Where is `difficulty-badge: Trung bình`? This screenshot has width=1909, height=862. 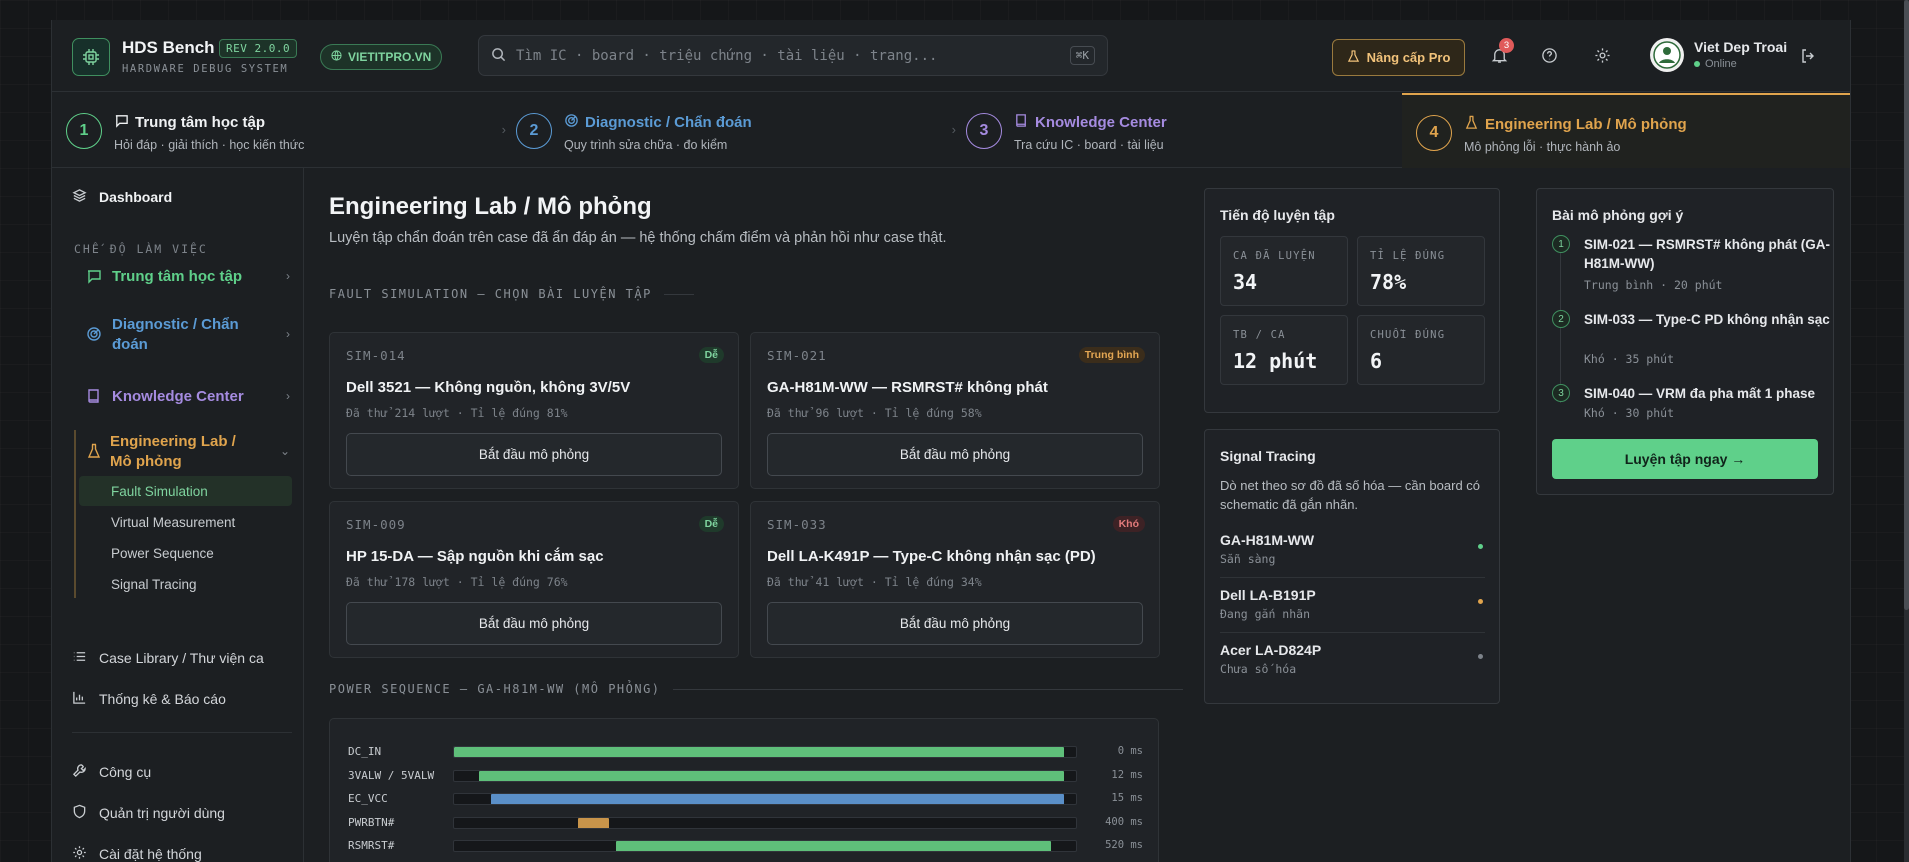
difficulty-badge: Trung bình is located at coordinates (1111, 355).